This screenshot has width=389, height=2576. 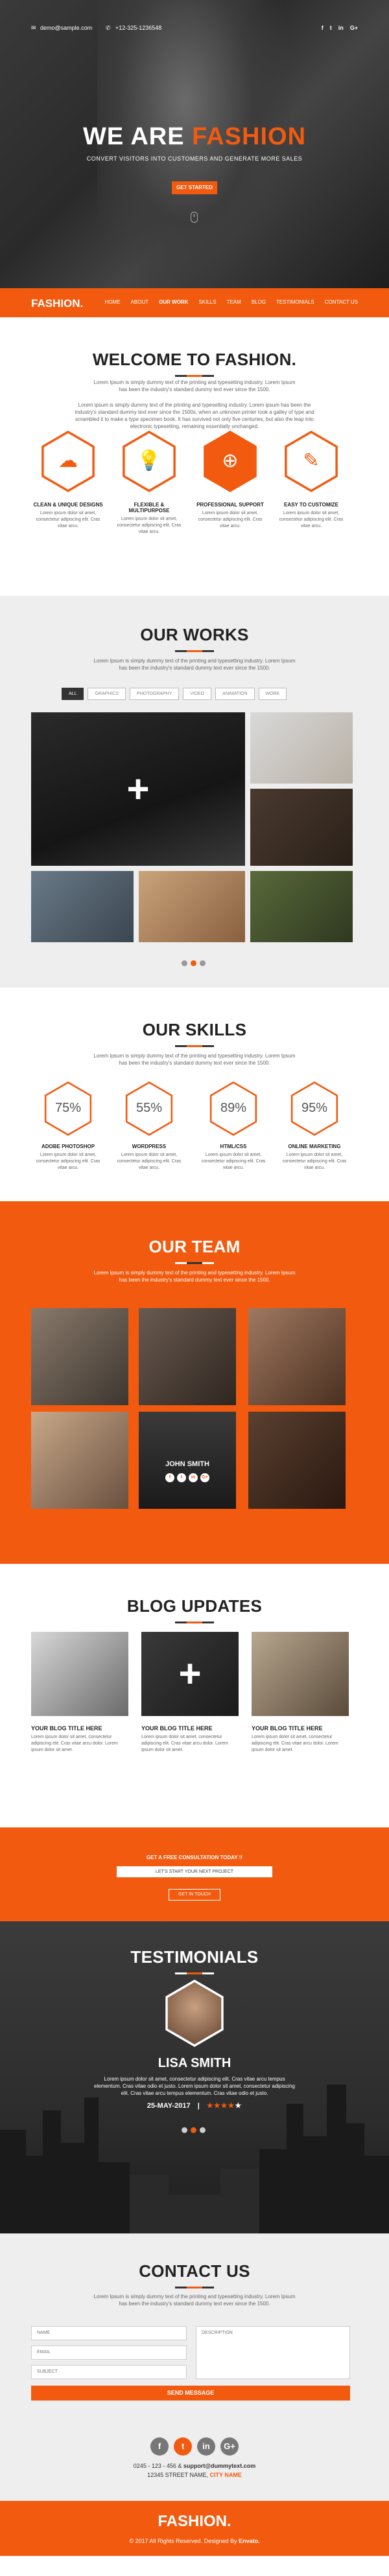 I want to click on pencil-icon: ✎, so click(x=311, y=460).